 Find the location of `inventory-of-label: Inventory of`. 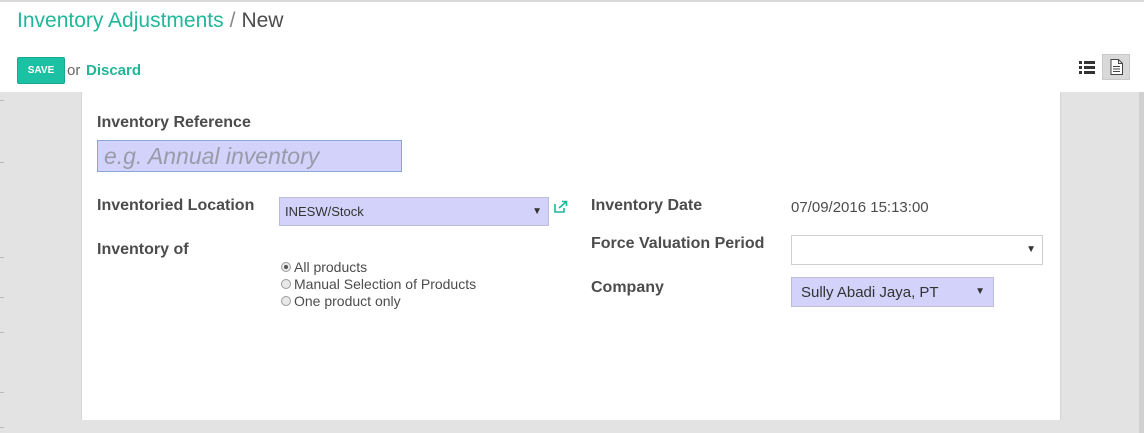

inventory-of-label: Inventory of is located at coordinates (143, 249).